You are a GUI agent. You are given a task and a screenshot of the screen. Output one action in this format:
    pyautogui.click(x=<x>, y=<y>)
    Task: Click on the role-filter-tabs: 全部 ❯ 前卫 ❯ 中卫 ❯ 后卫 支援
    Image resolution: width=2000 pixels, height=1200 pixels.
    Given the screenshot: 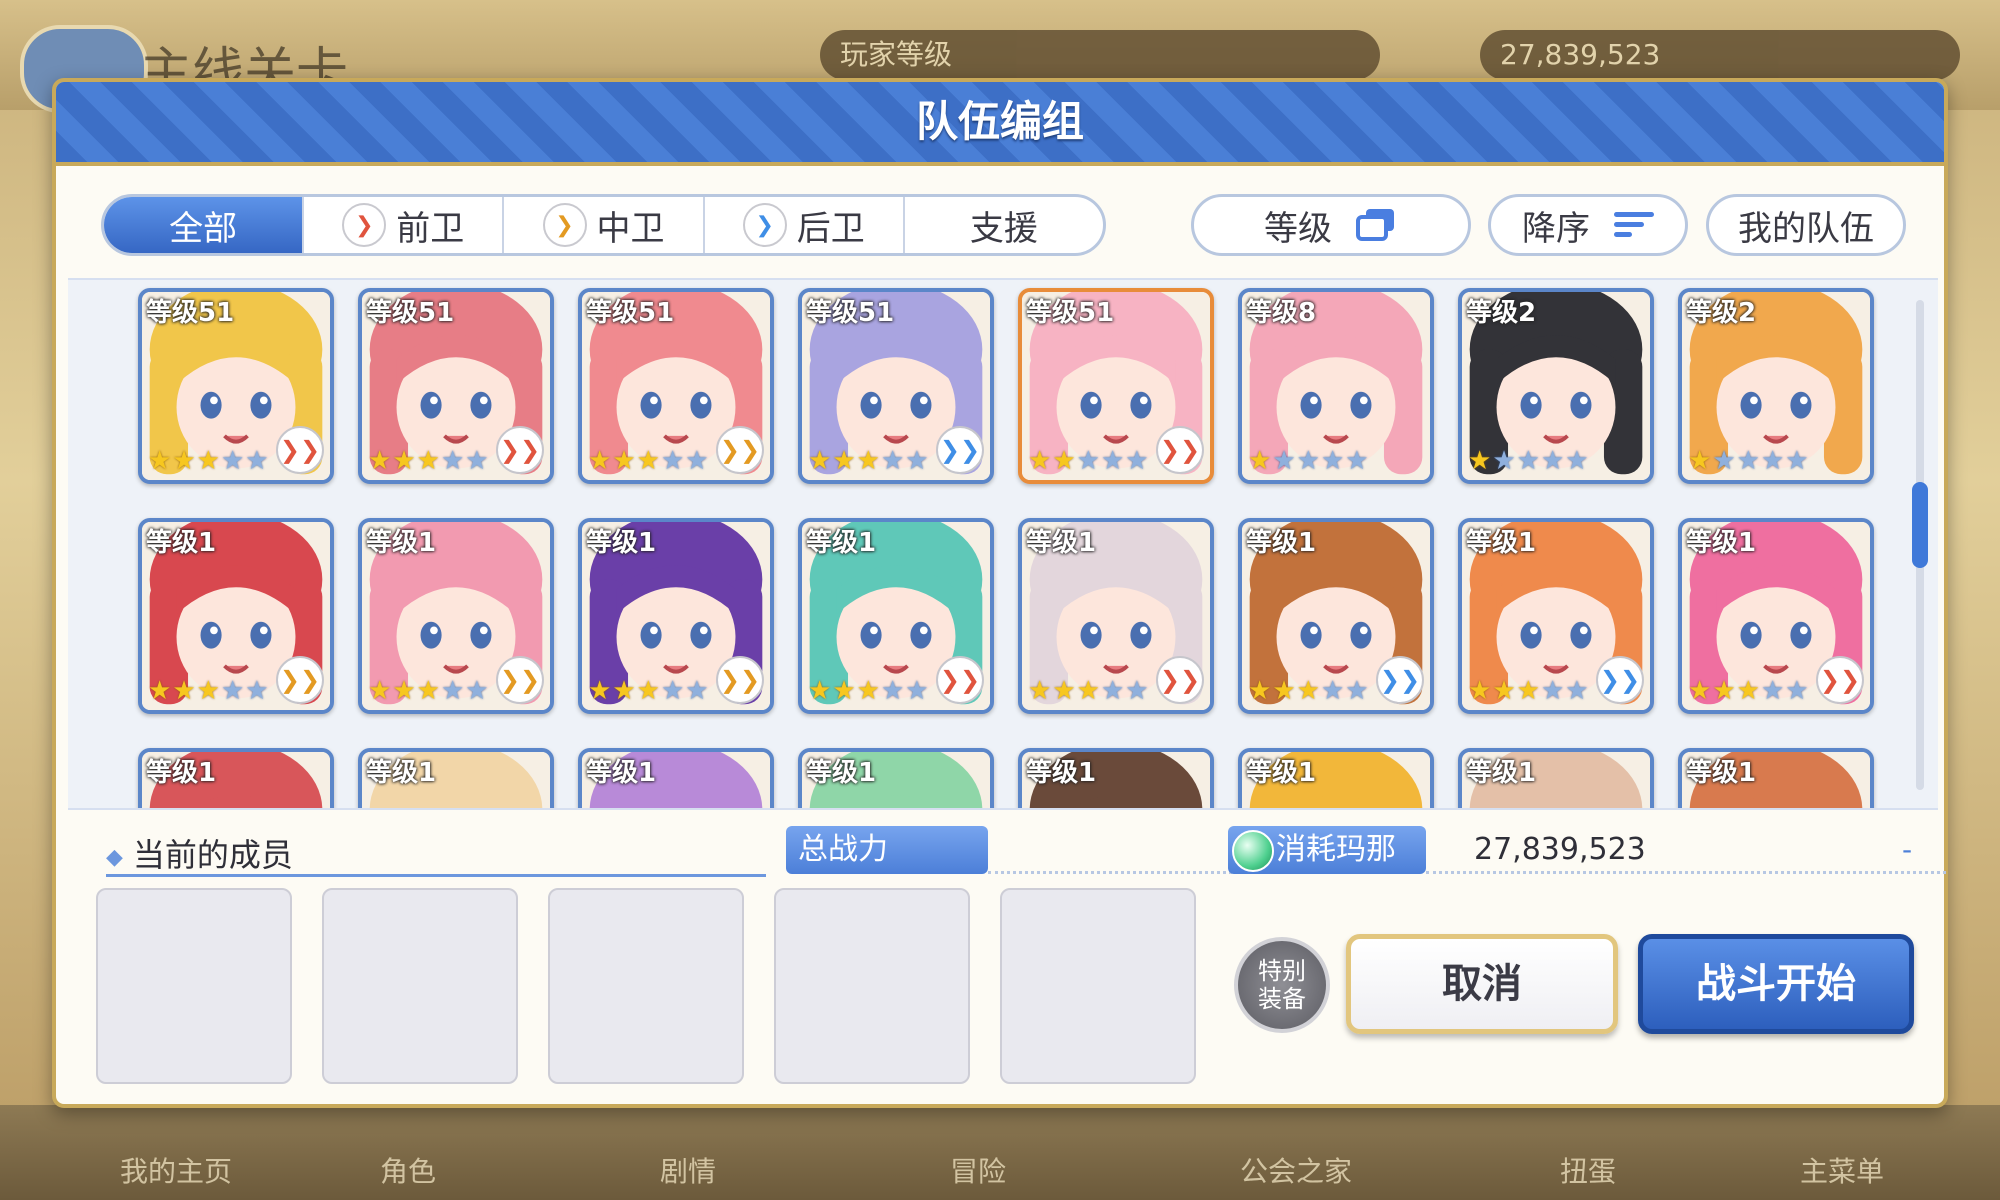 What is the action you would take?
    pyautogui.click(x=603, y=225)
    